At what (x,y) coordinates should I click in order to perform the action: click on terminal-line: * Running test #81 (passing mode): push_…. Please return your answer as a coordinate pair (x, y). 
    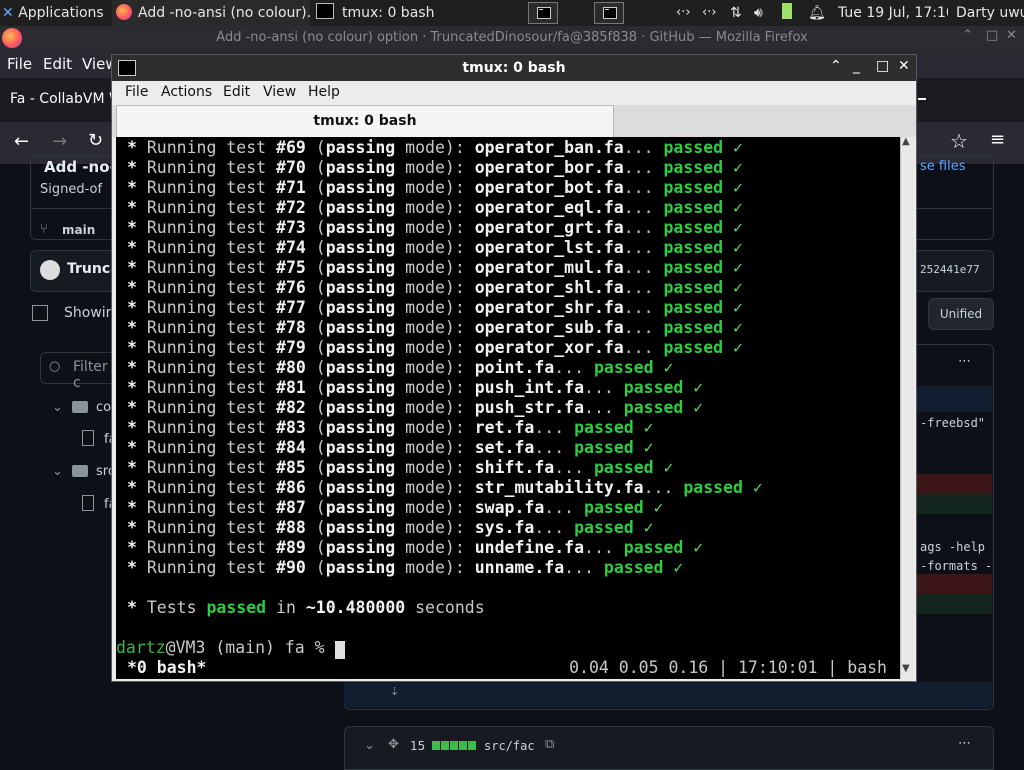
    Looking at the image, I should click on (415, 388).